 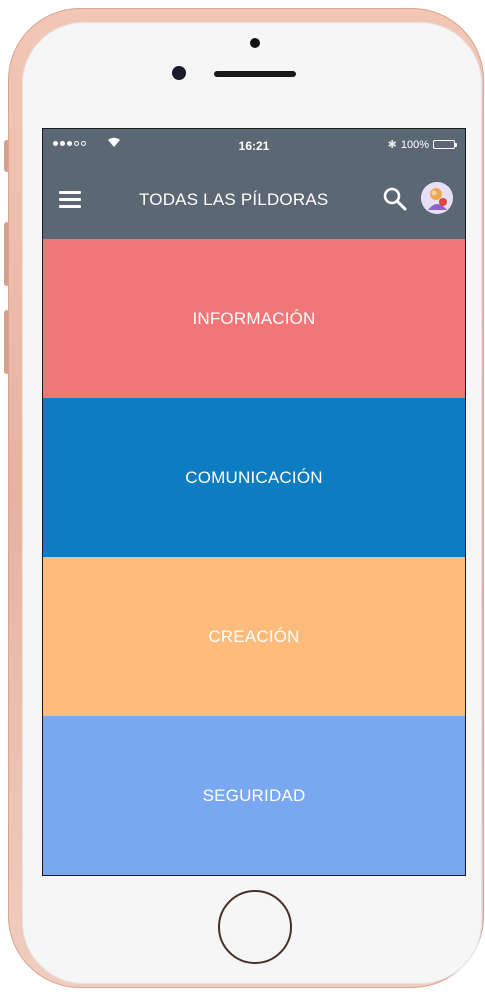 I want to click on category-label: CREACIÓN, so click(x=254, y=636).